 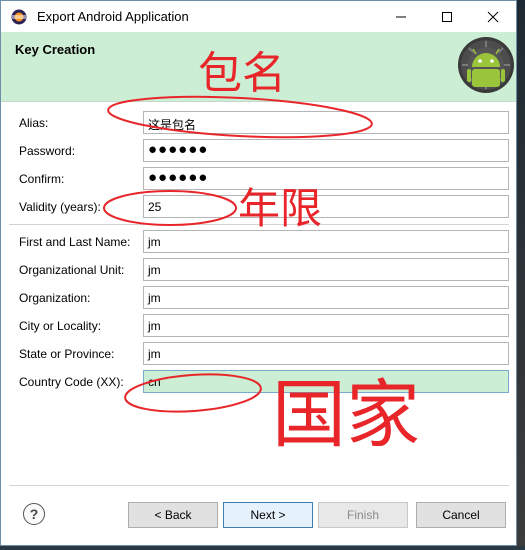 I want to click on alias-input: 这是包名, so click(x=326, y=122).